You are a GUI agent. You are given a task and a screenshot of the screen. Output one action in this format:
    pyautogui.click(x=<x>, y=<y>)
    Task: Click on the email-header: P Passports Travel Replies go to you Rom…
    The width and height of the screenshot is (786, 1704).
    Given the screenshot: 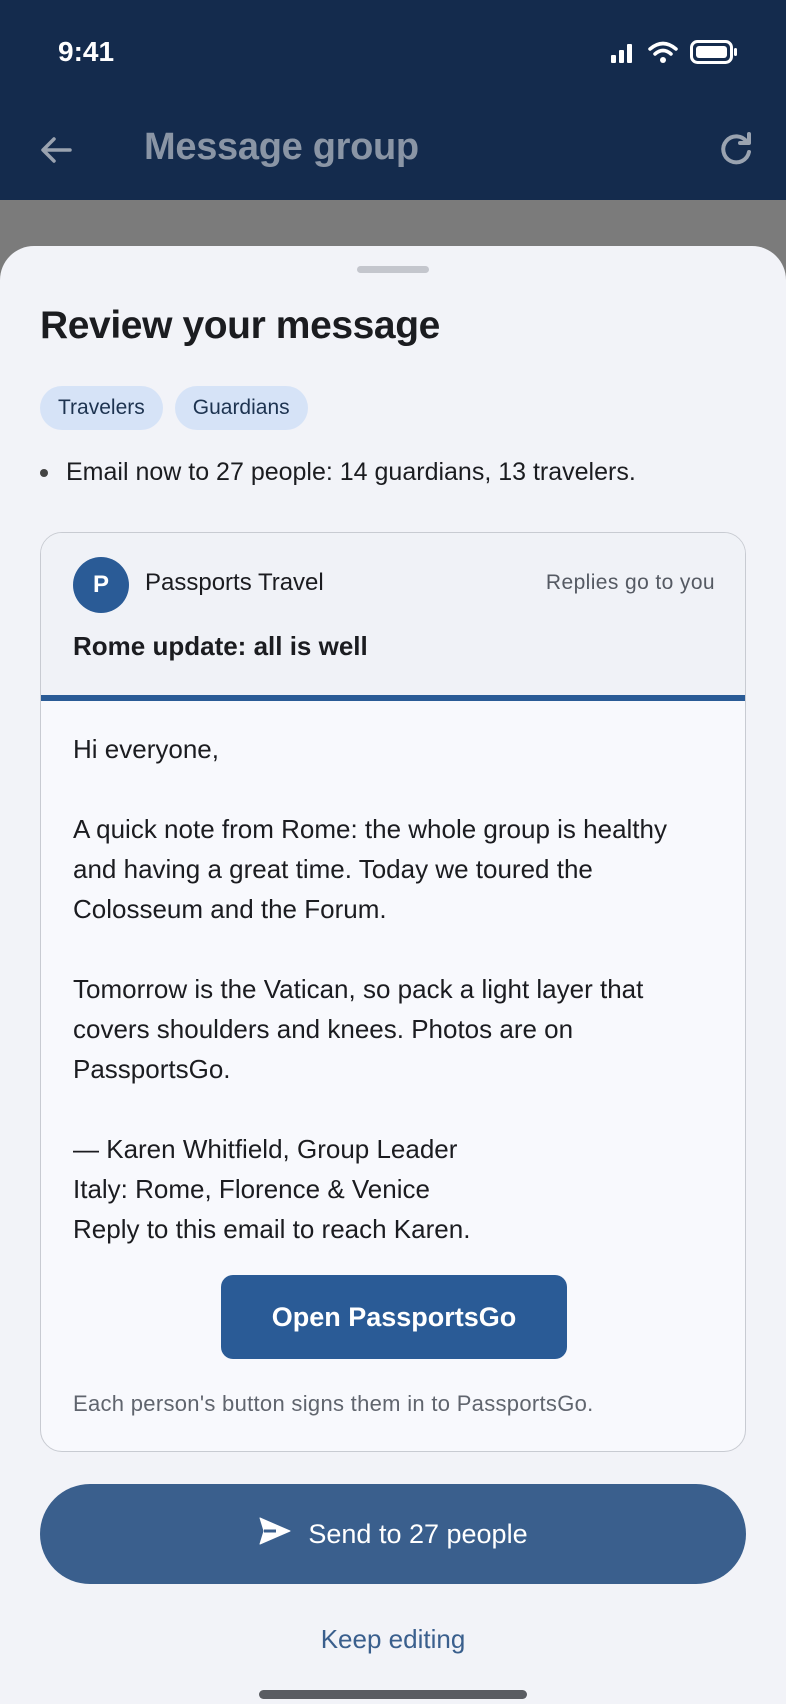 What is the action you would take?
    pyautogui.click(x=393, y=614)
    